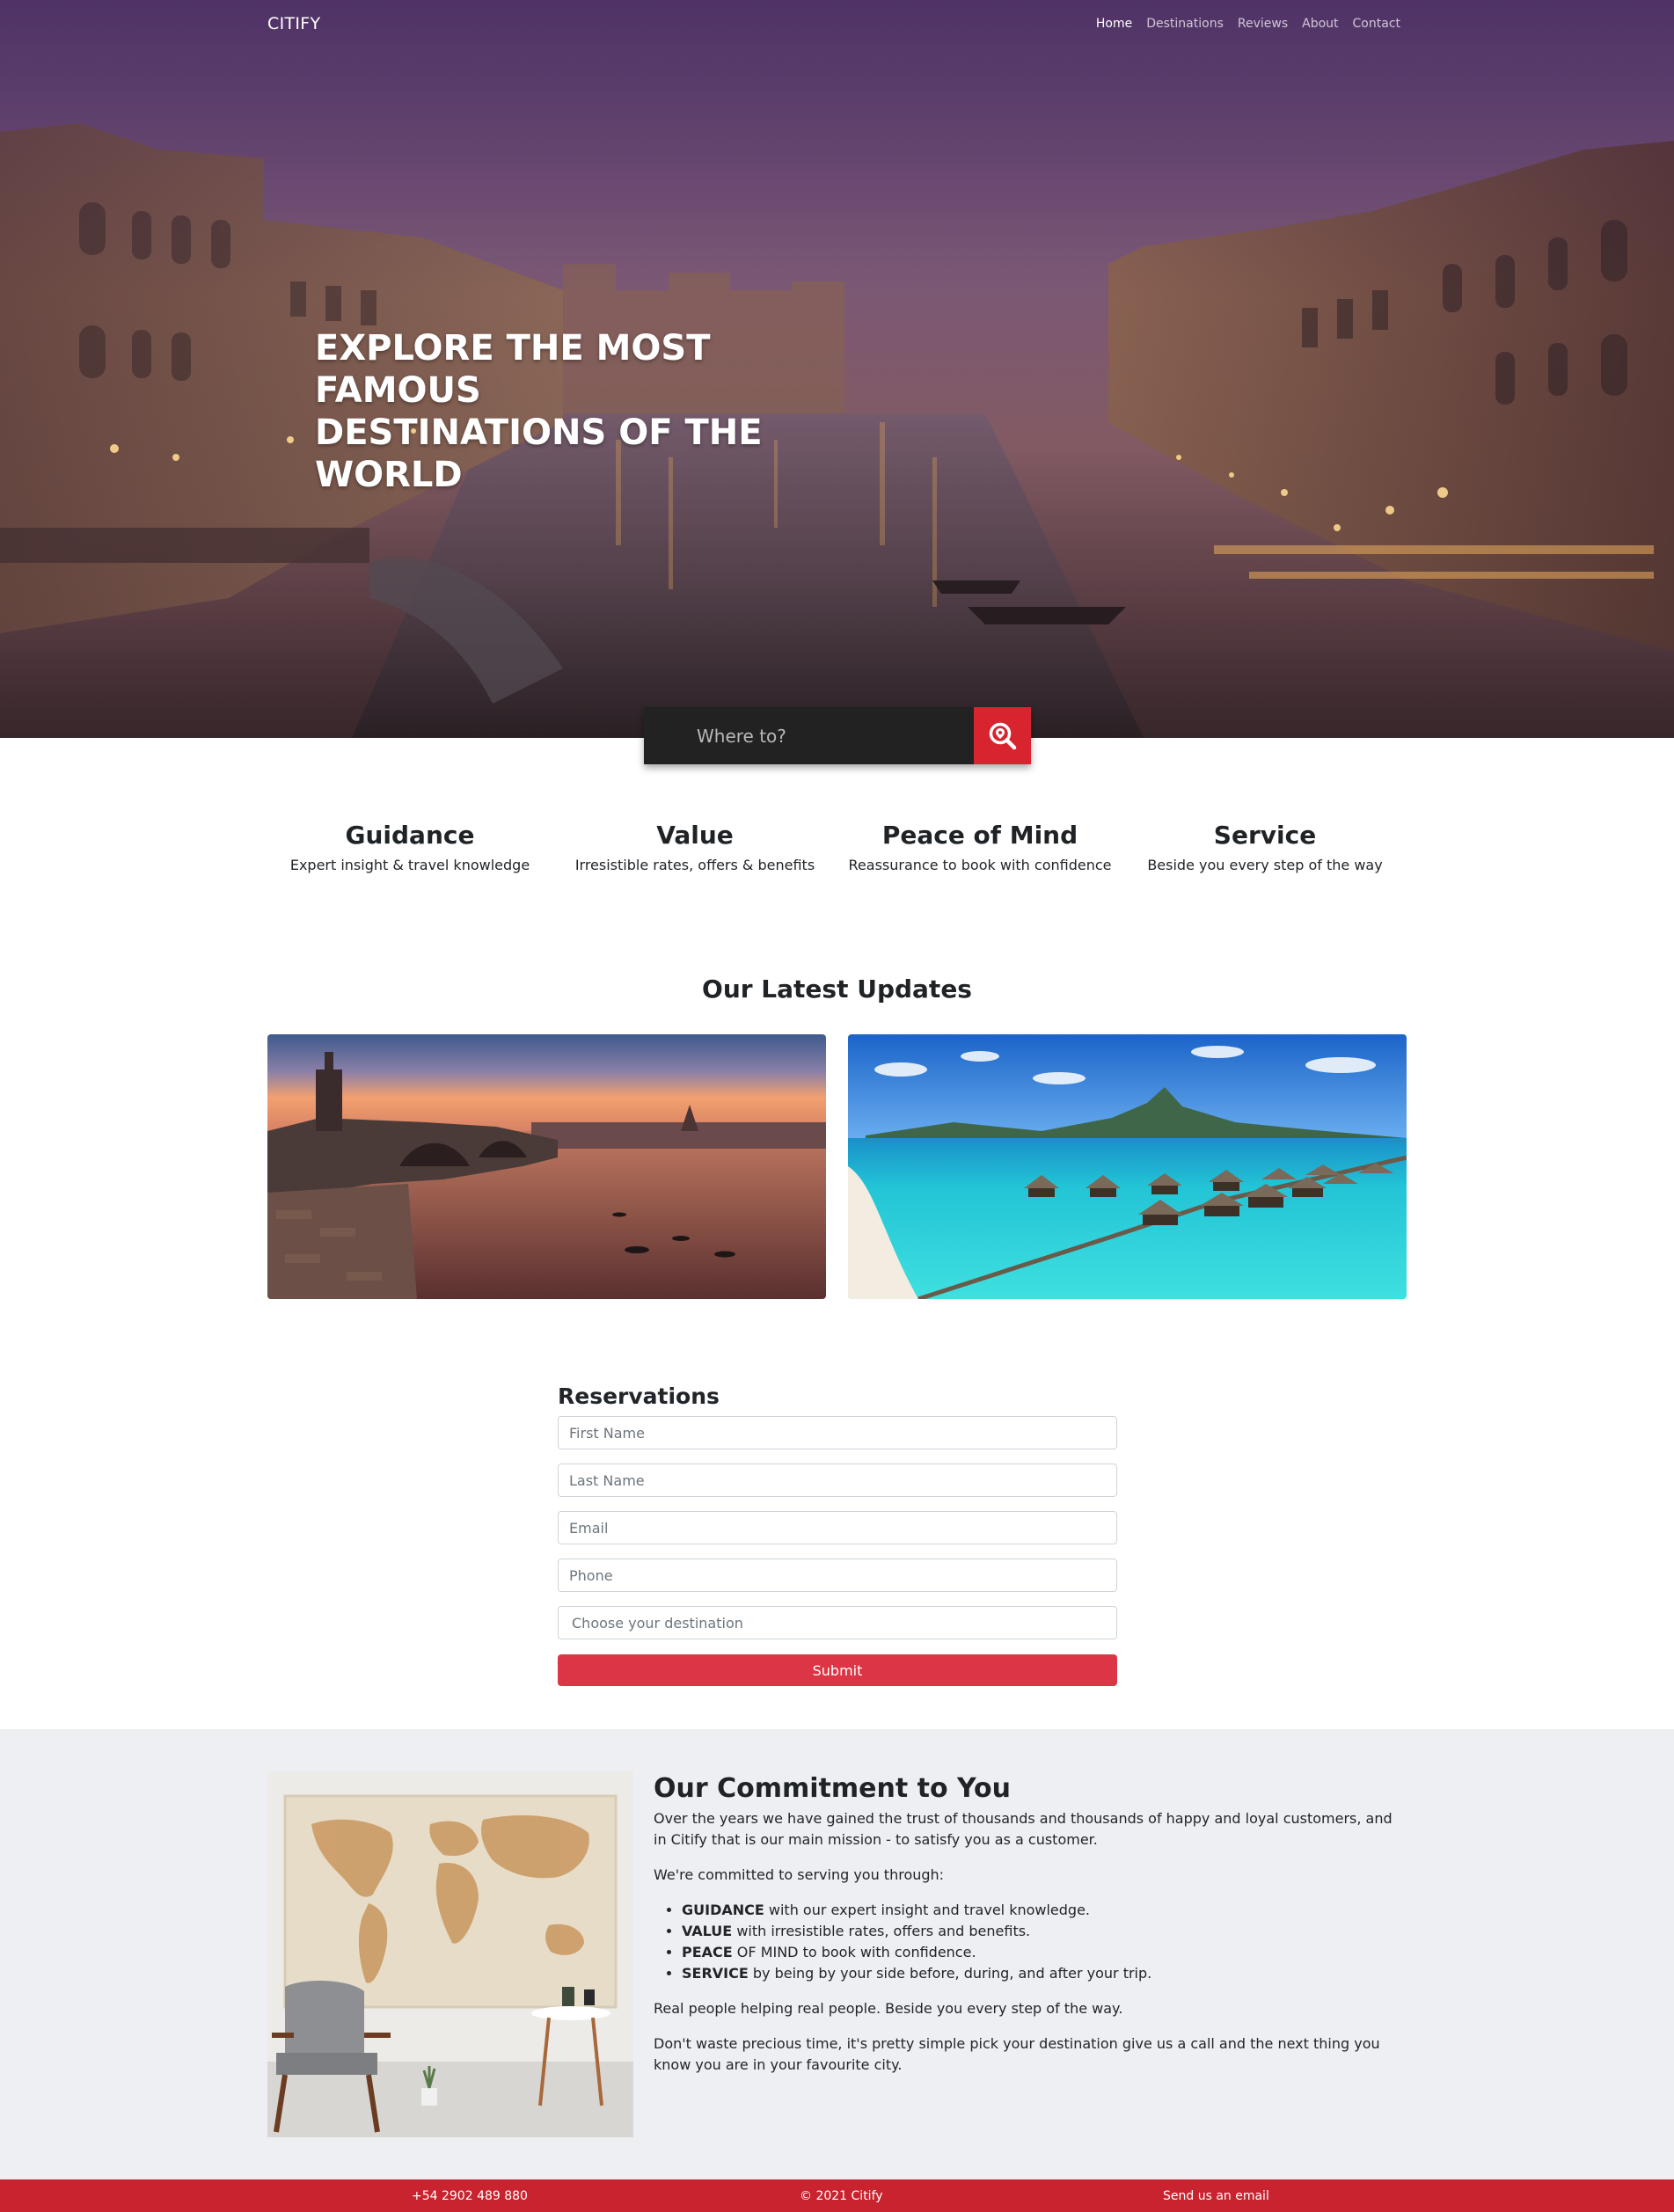  Describe the element at coordinates (837, 1670) in the screenshot. I see `submit-button: Submit` at that location.